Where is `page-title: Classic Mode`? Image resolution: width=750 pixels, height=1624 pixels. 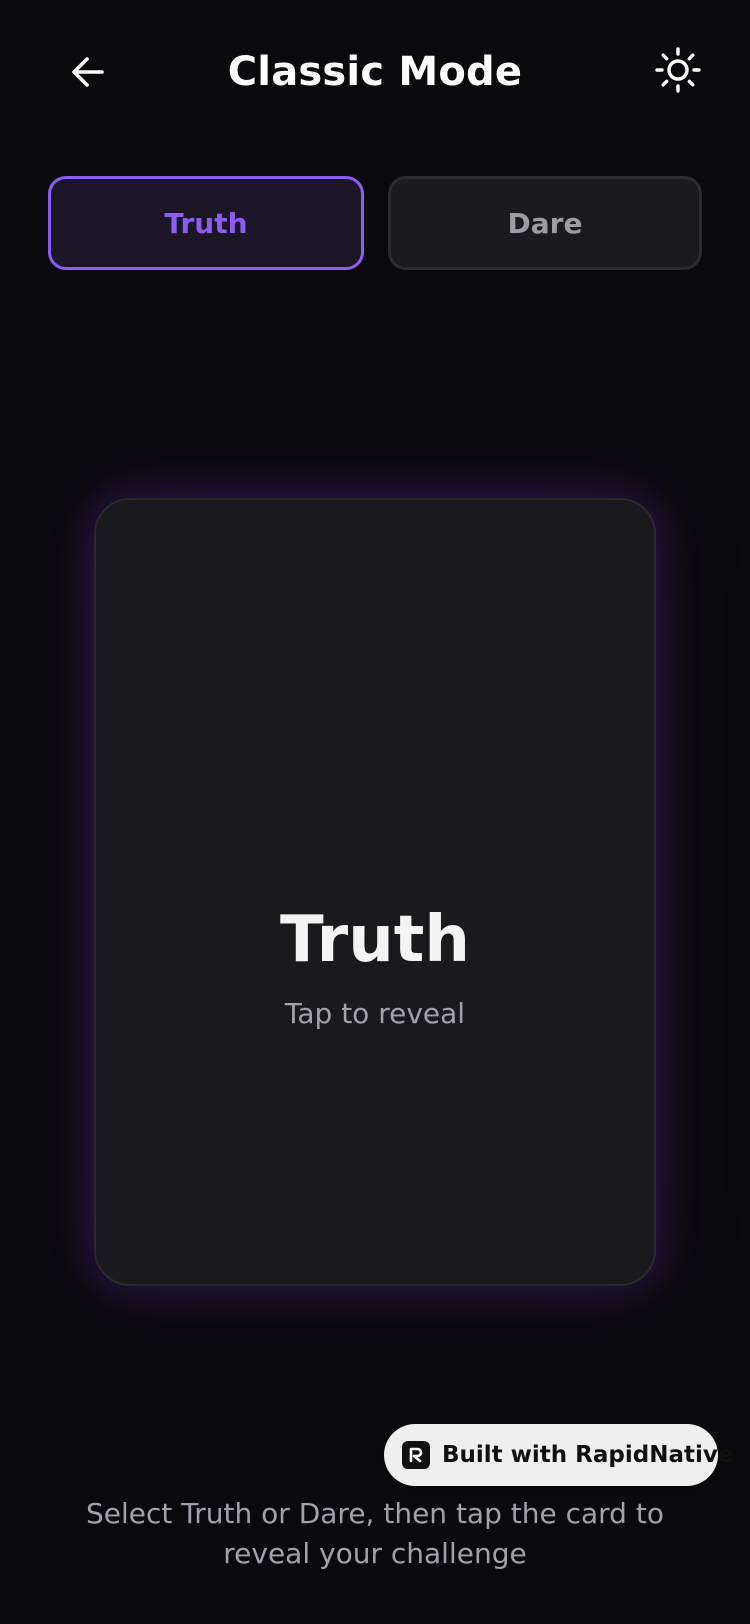
page-title: Classic Mode is located at coordinates (375, 72).